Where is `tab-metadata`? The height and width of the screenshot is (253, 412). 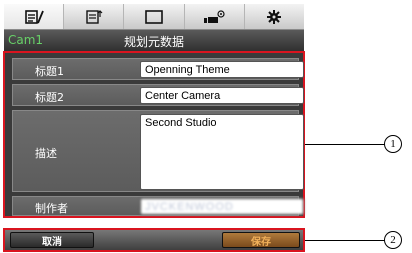 tab-metadata is located at coordinates (34, 16).